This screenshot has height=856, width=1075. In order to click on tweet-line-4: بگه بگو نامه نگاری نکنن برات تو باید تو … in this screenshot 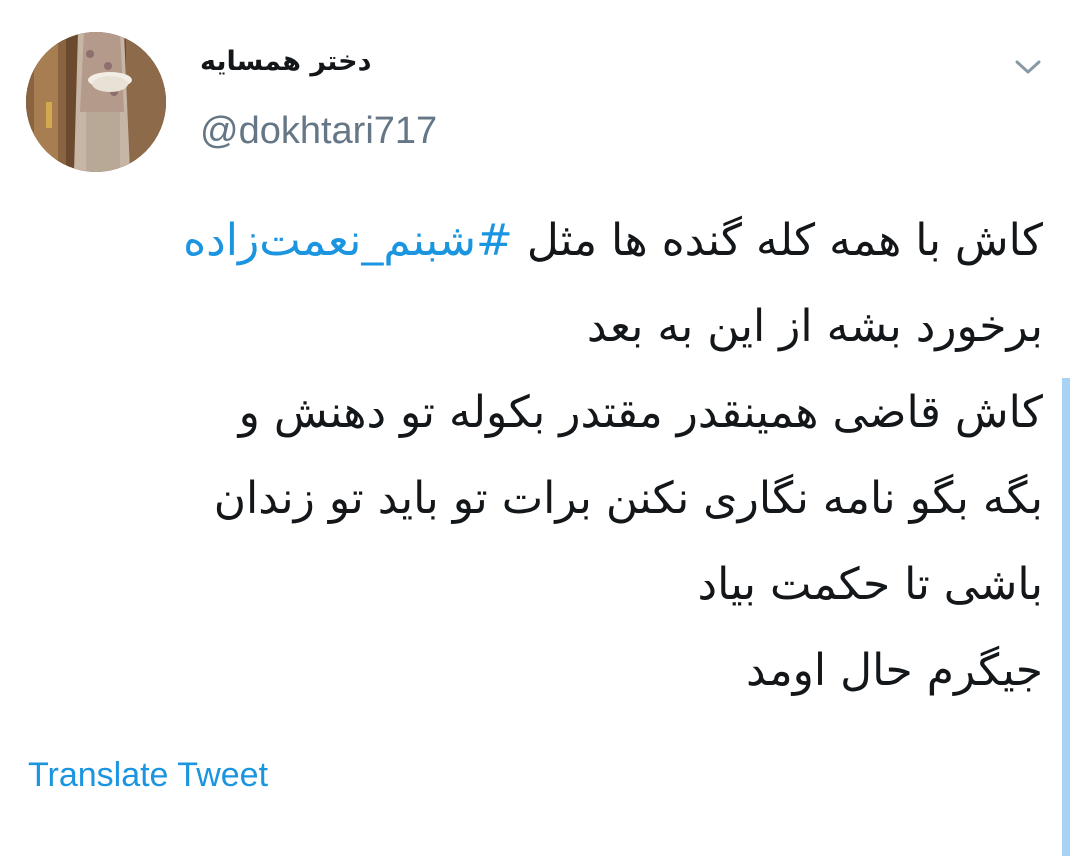, I will do `click(628, 498)`.